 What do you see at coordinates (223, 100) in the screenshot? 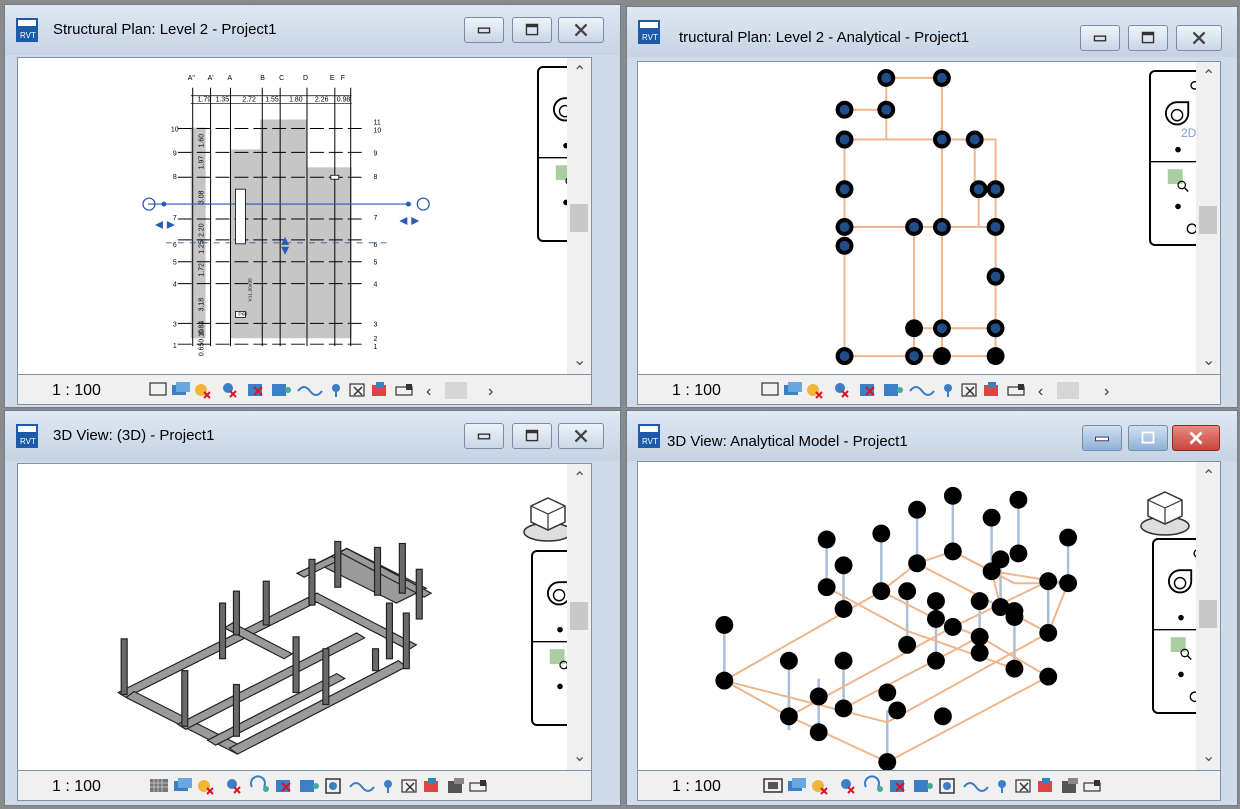
I see `dim-label: 1.35` at bounding box center [223, 100].